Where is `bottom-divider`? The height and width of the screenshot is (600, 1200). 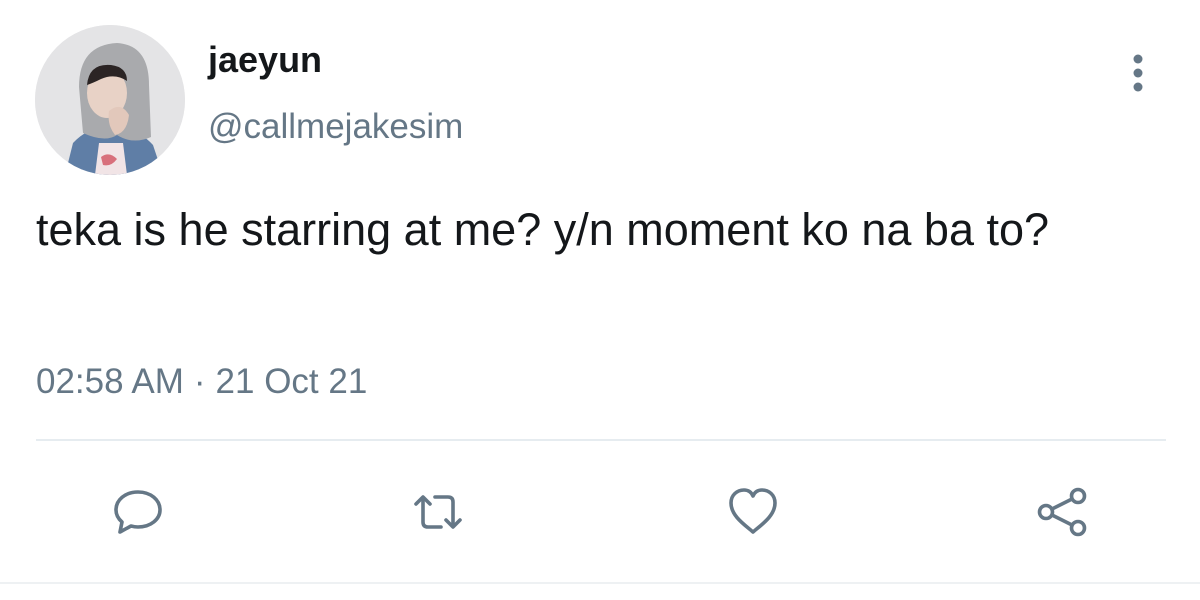
bottom-divider is located at coordinates (600, 583).